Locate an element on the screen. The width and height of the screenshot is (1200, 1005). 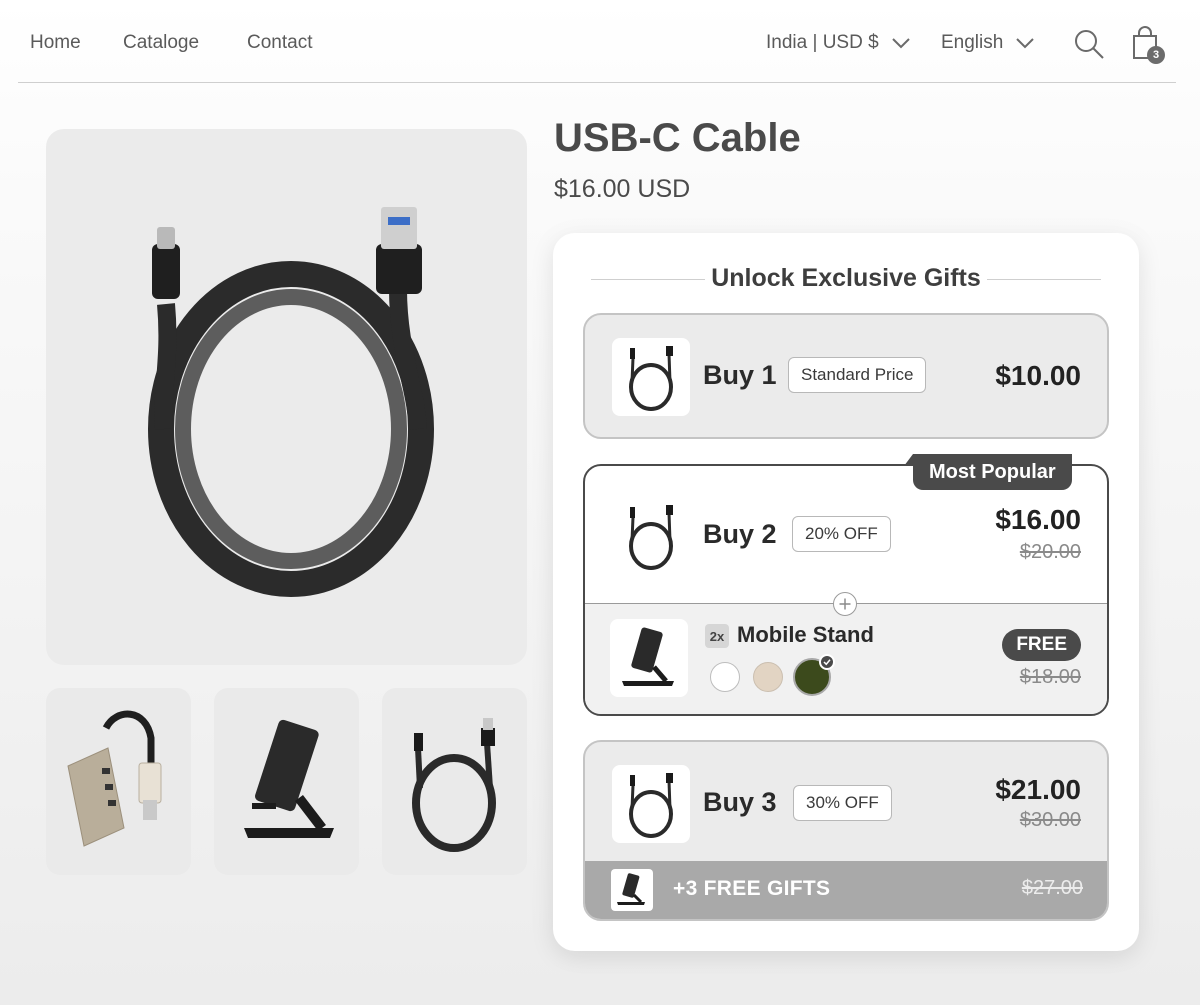
coiled-cable-image is located at coordinates (291, 402).